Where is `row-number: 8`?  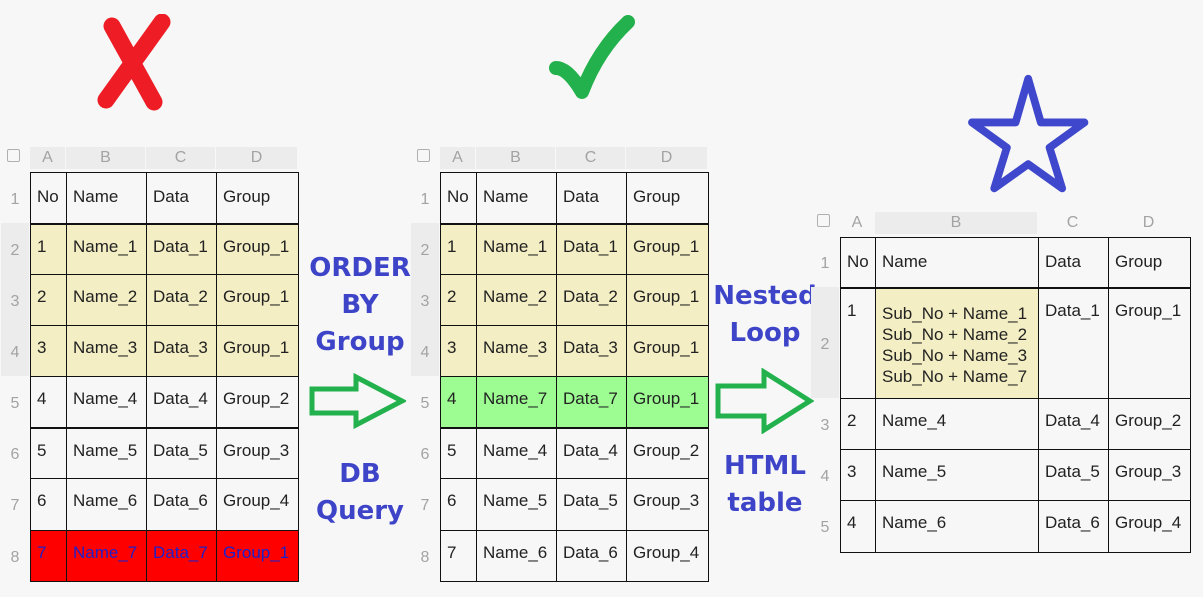
row-number: 8 is located at coordinates (425, 555).